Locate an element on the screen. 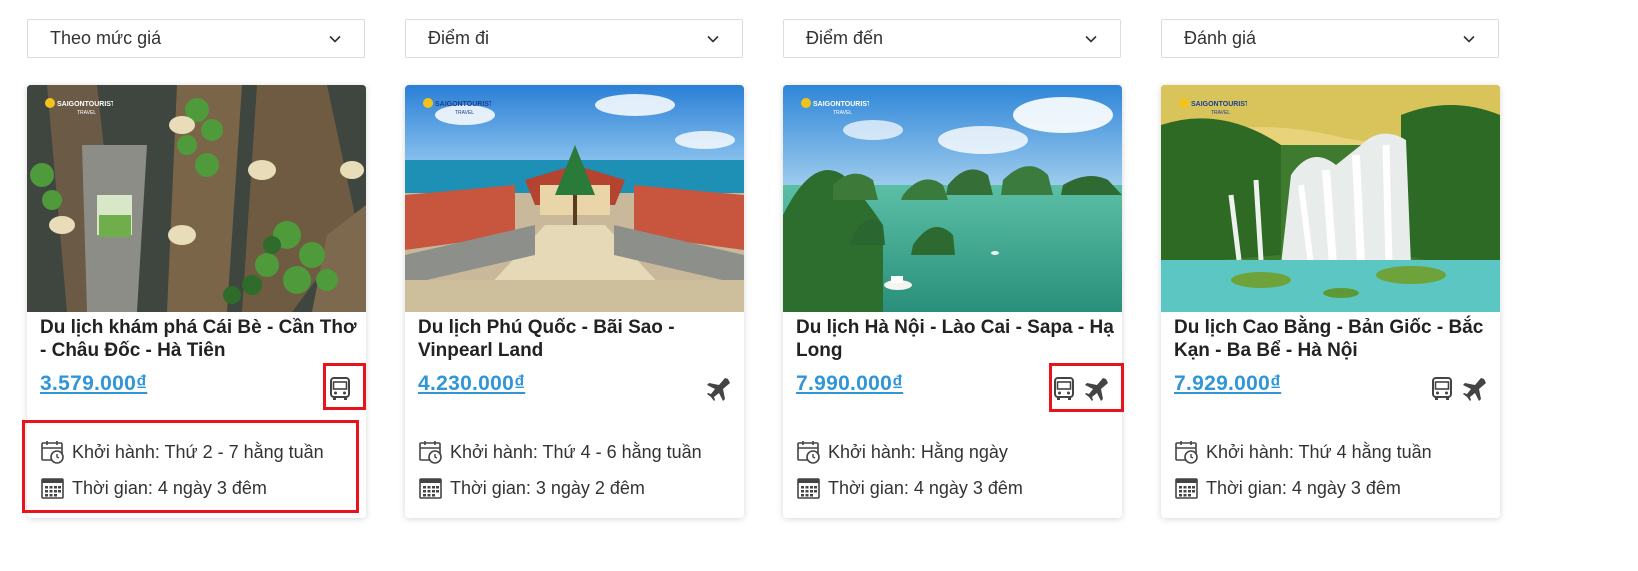  filter-departure-label: Điểm đi is located at coordinates (459, 38).